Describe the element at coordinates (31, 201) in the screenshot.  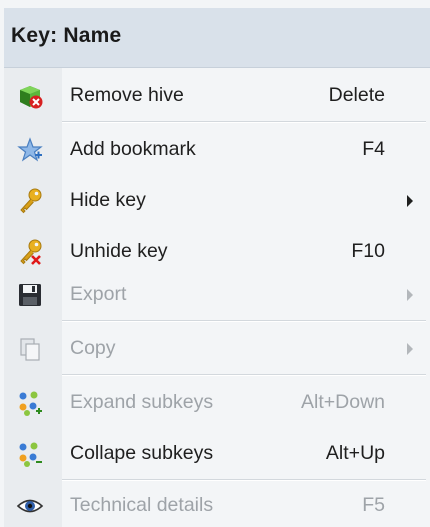
I see `key-icon` at that location.